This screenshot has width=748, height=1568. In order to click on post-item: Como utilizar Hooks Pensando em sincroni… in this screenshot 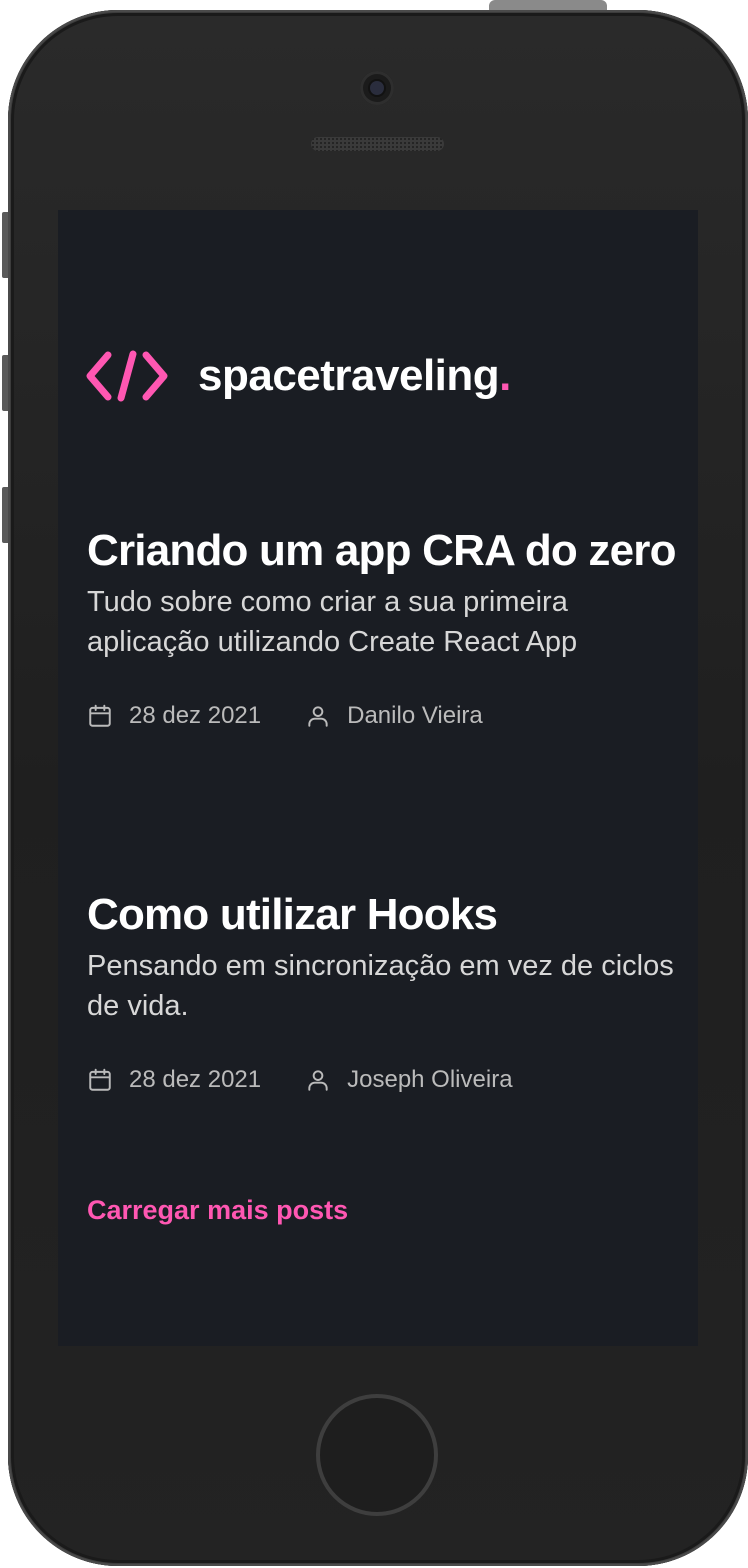, I will do `click(382, 990)`.